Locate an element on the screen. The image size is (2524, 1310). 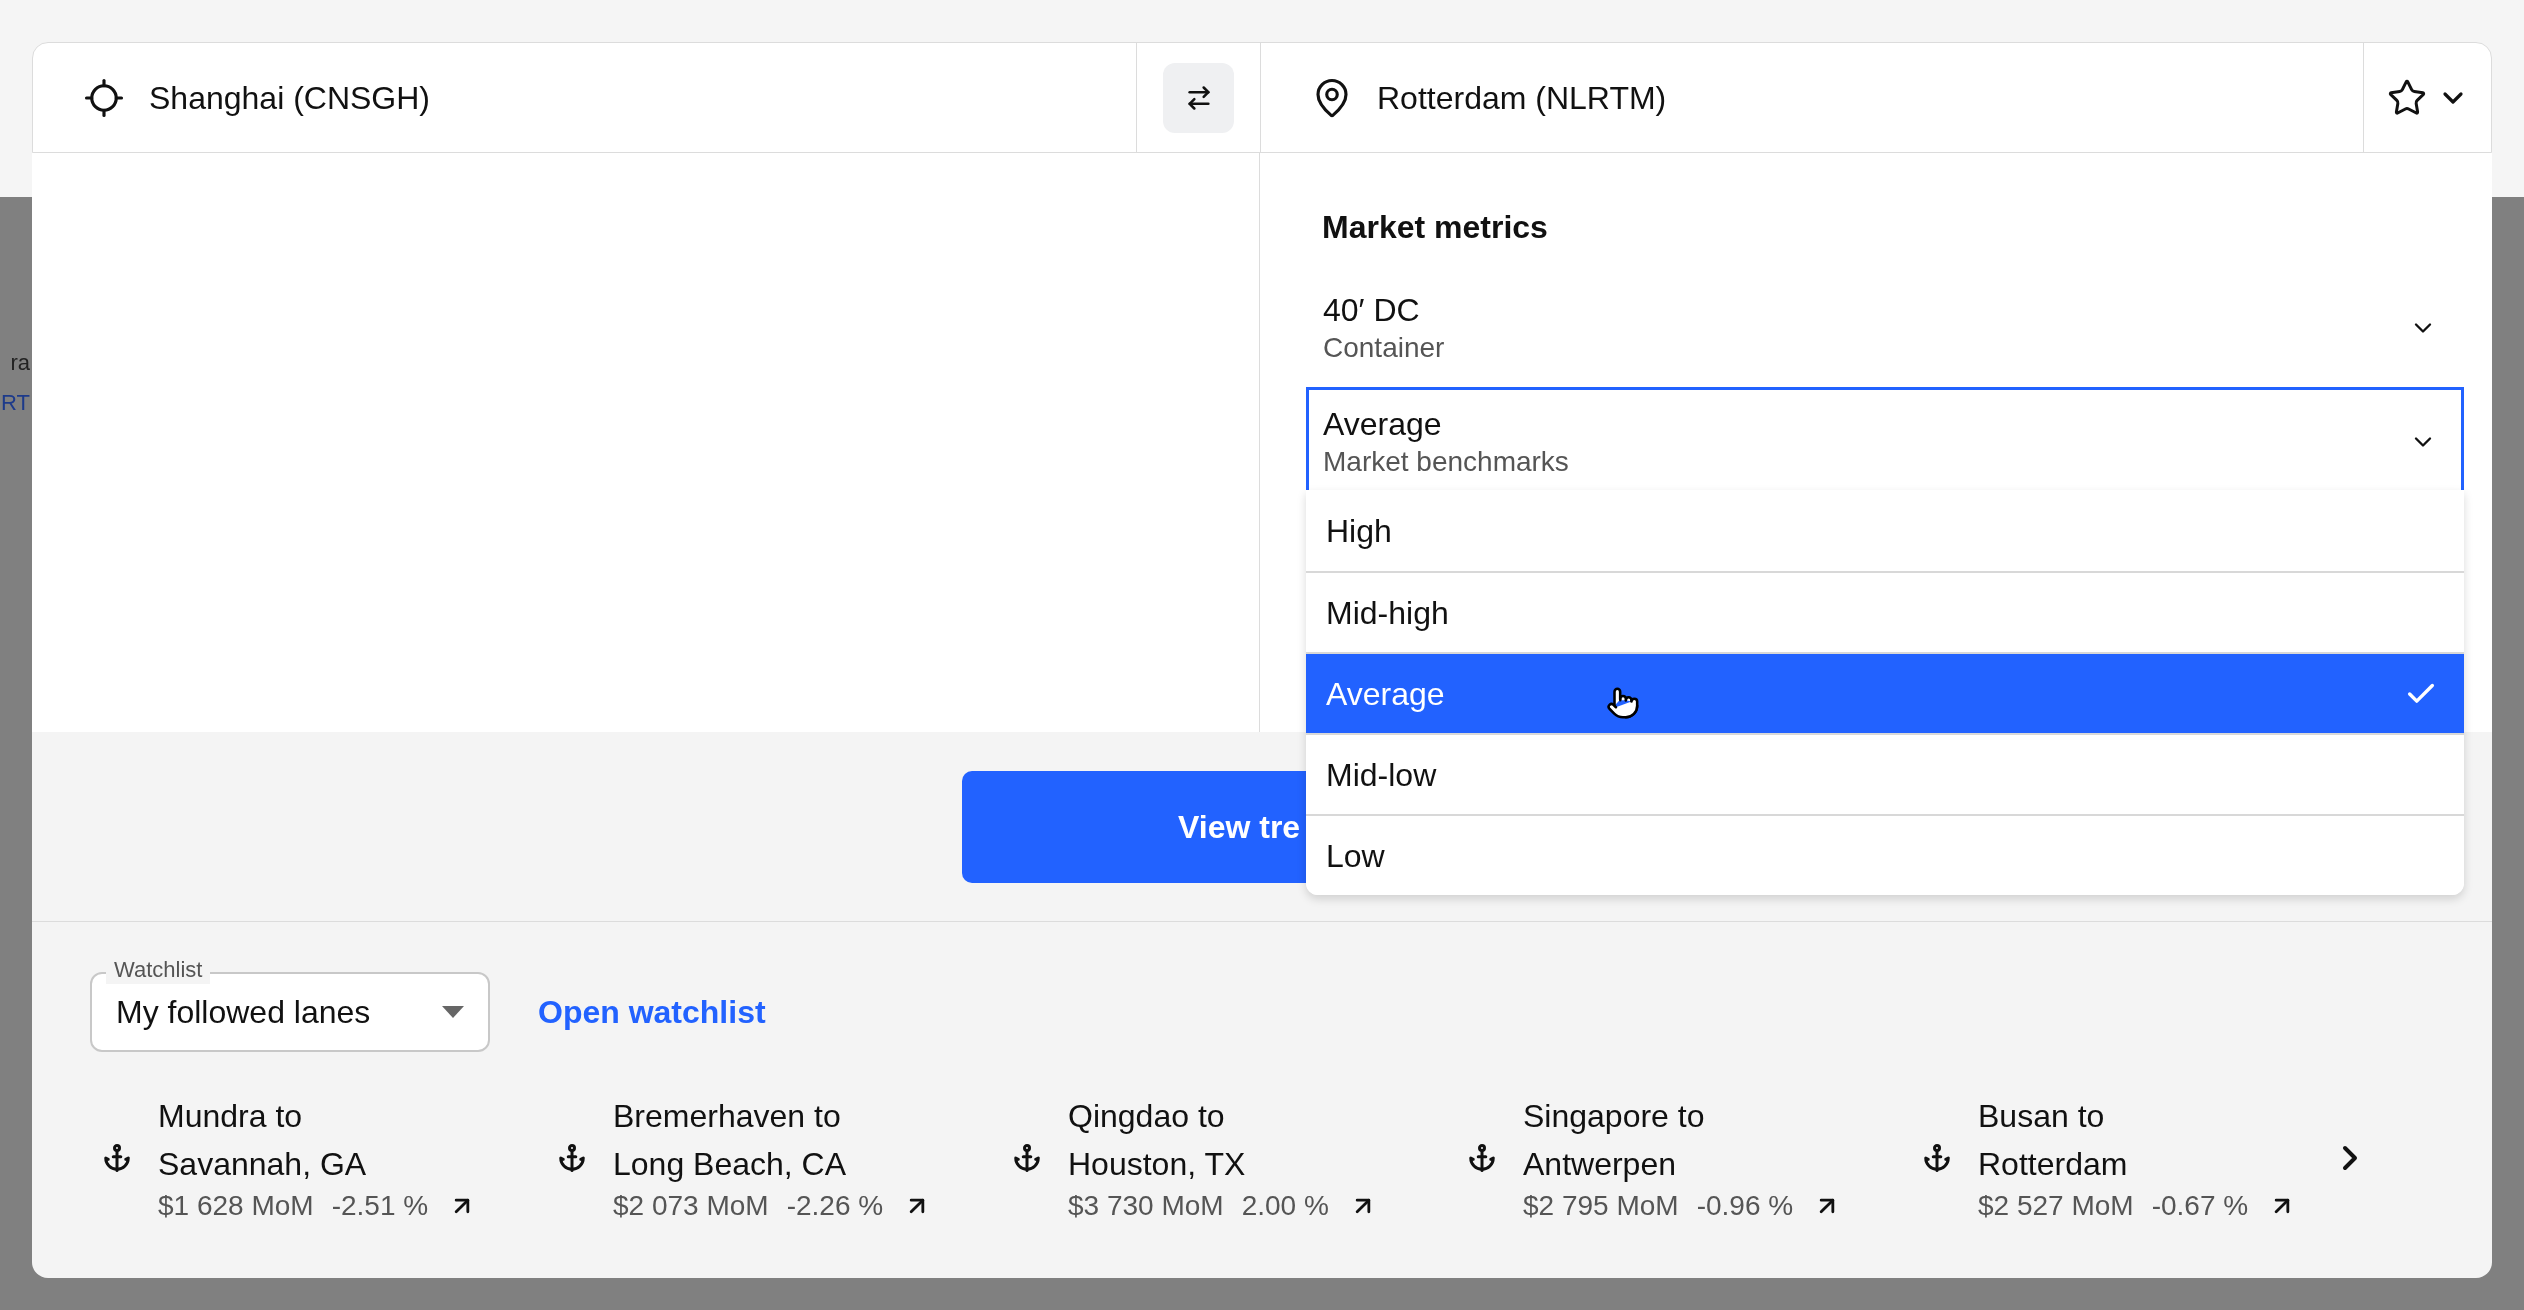
select-label: Market benchmarks is located at coordinates (1446, 462).